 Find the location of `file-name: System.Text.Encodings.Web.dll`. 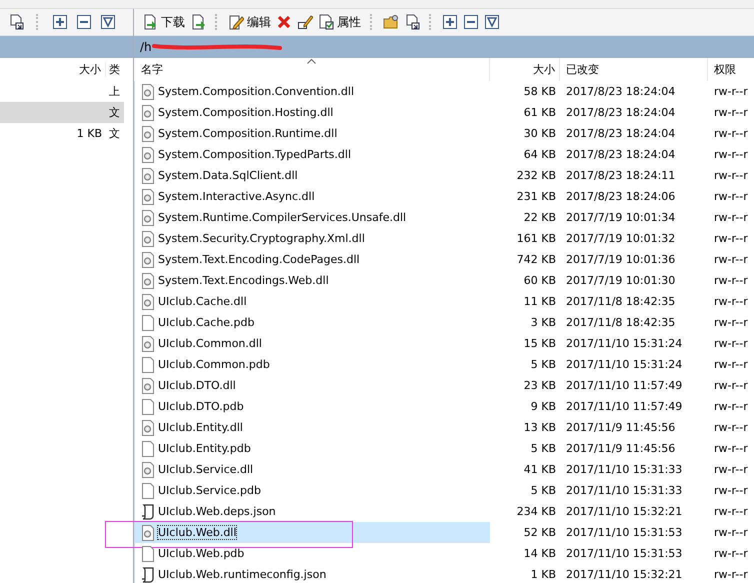

file-name: System.Text.Encodings.Web.dll is located at coordinates (243, 280).